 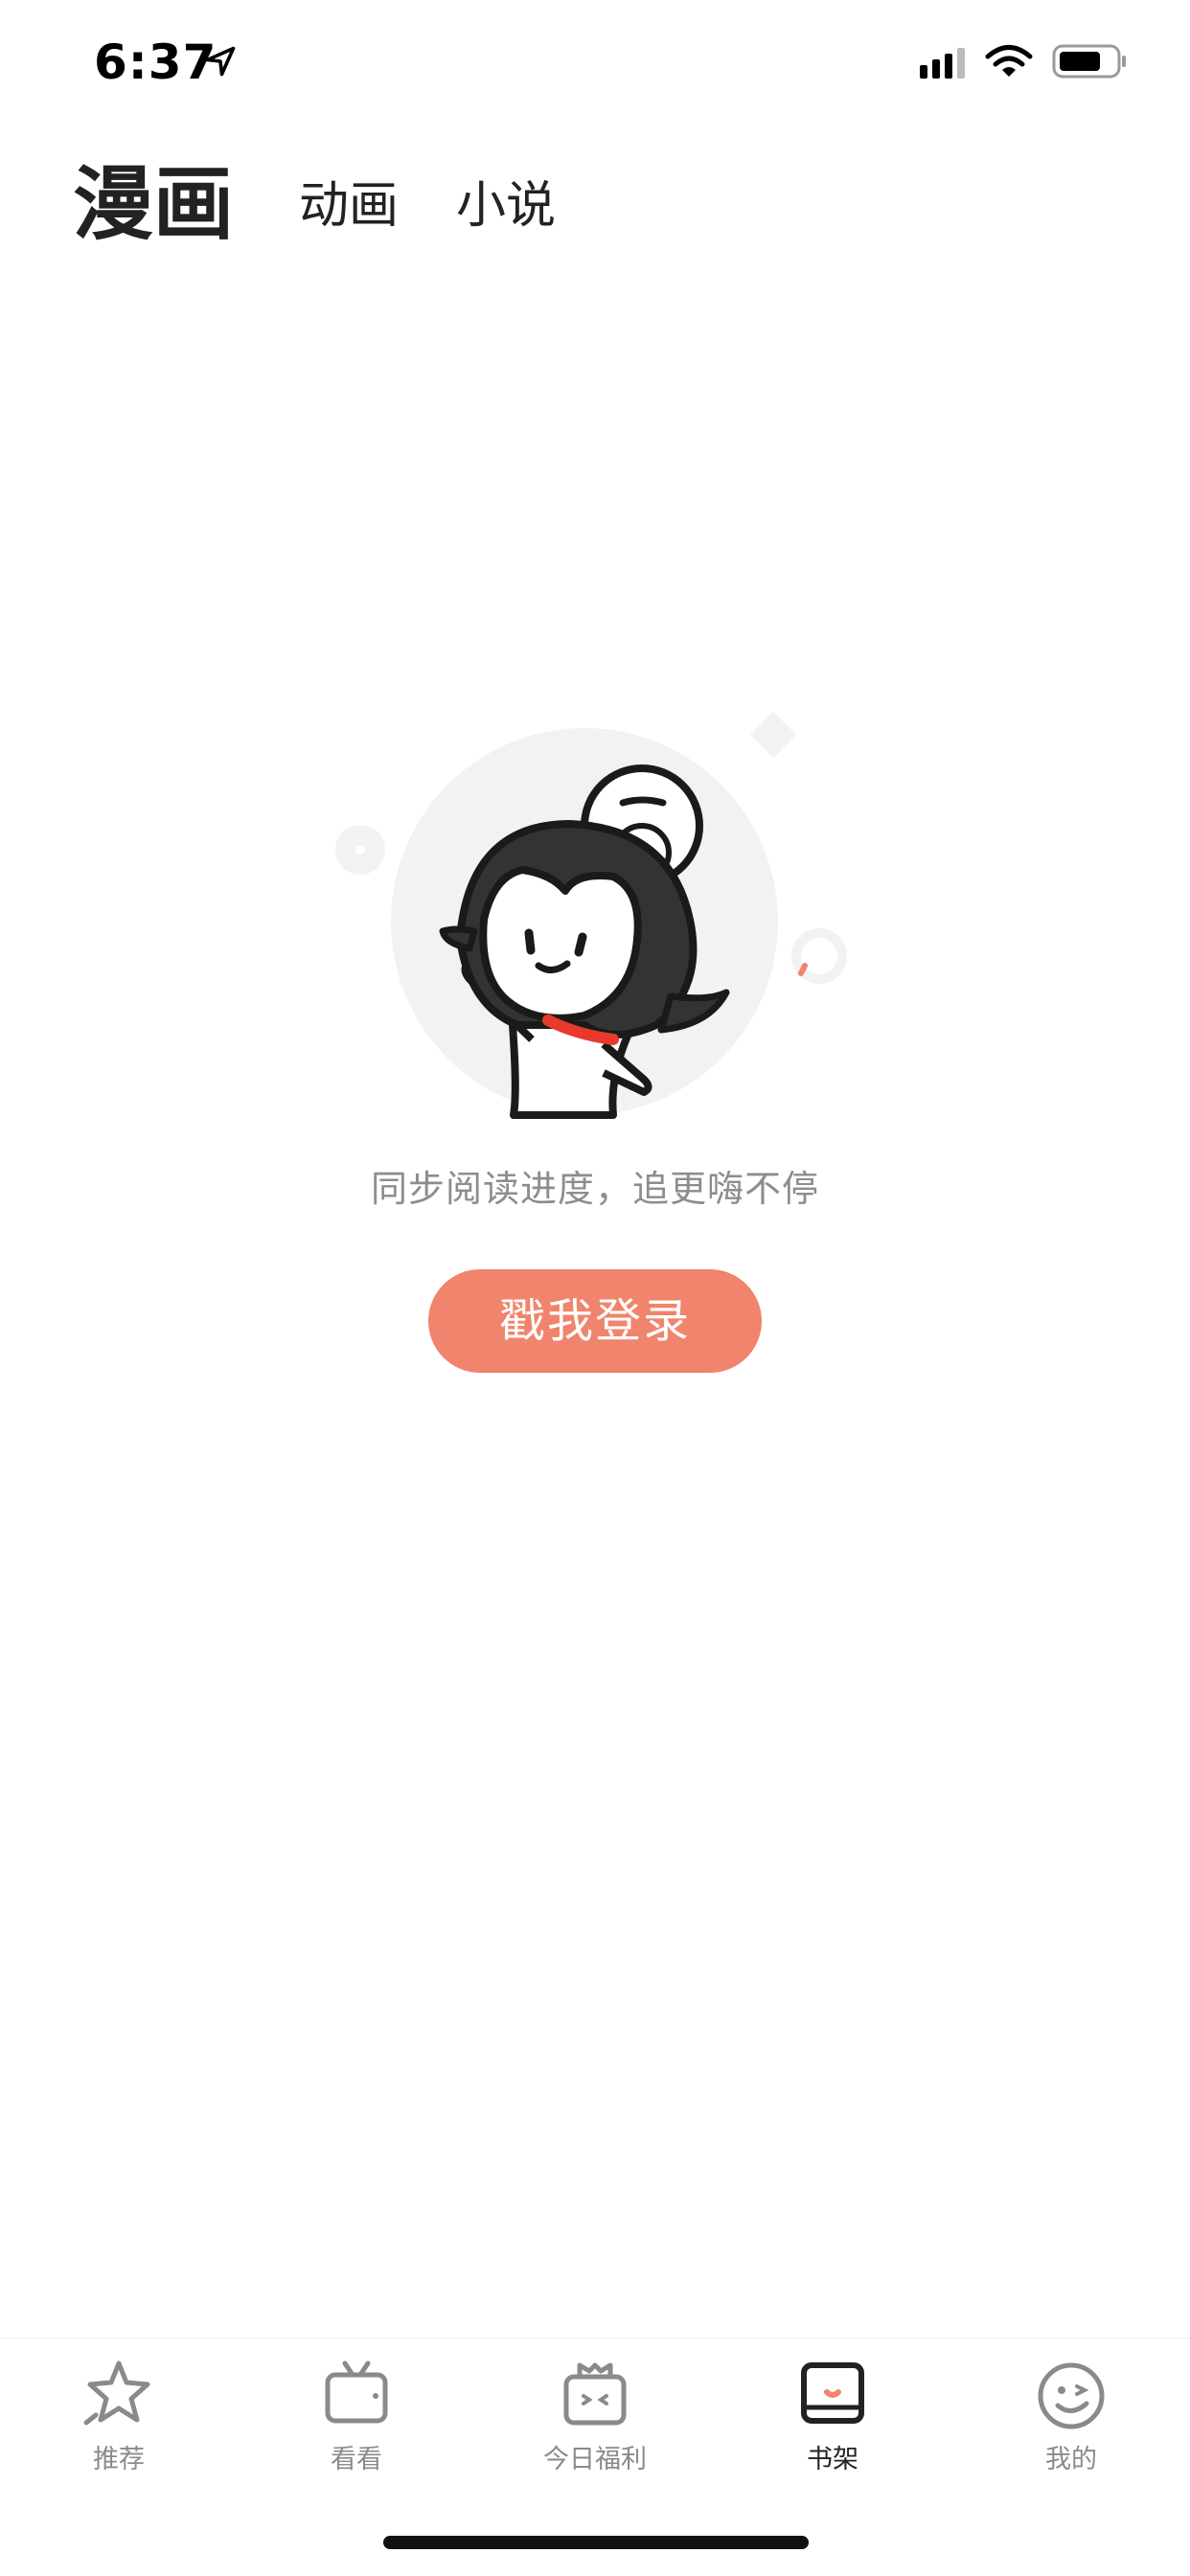 What do you see at coordinates (595, 189) in the screenshot?
I see `top-category-tabs: 漫画 动画 小说` at bounding box center [595, 189].